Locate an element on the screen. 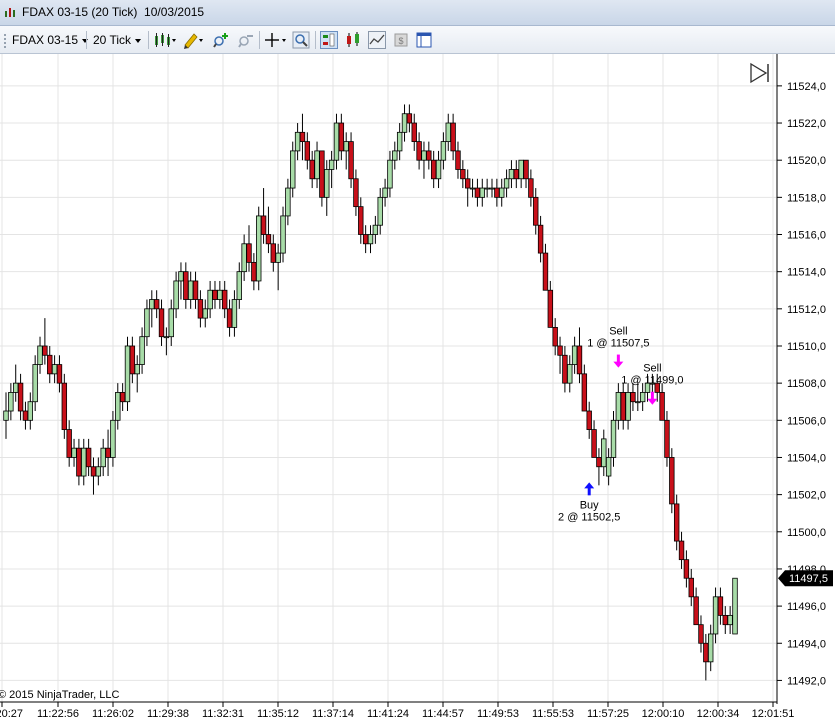 The image size is (835, 719). strategy-icon: $ is located at coordinates (401, 40).